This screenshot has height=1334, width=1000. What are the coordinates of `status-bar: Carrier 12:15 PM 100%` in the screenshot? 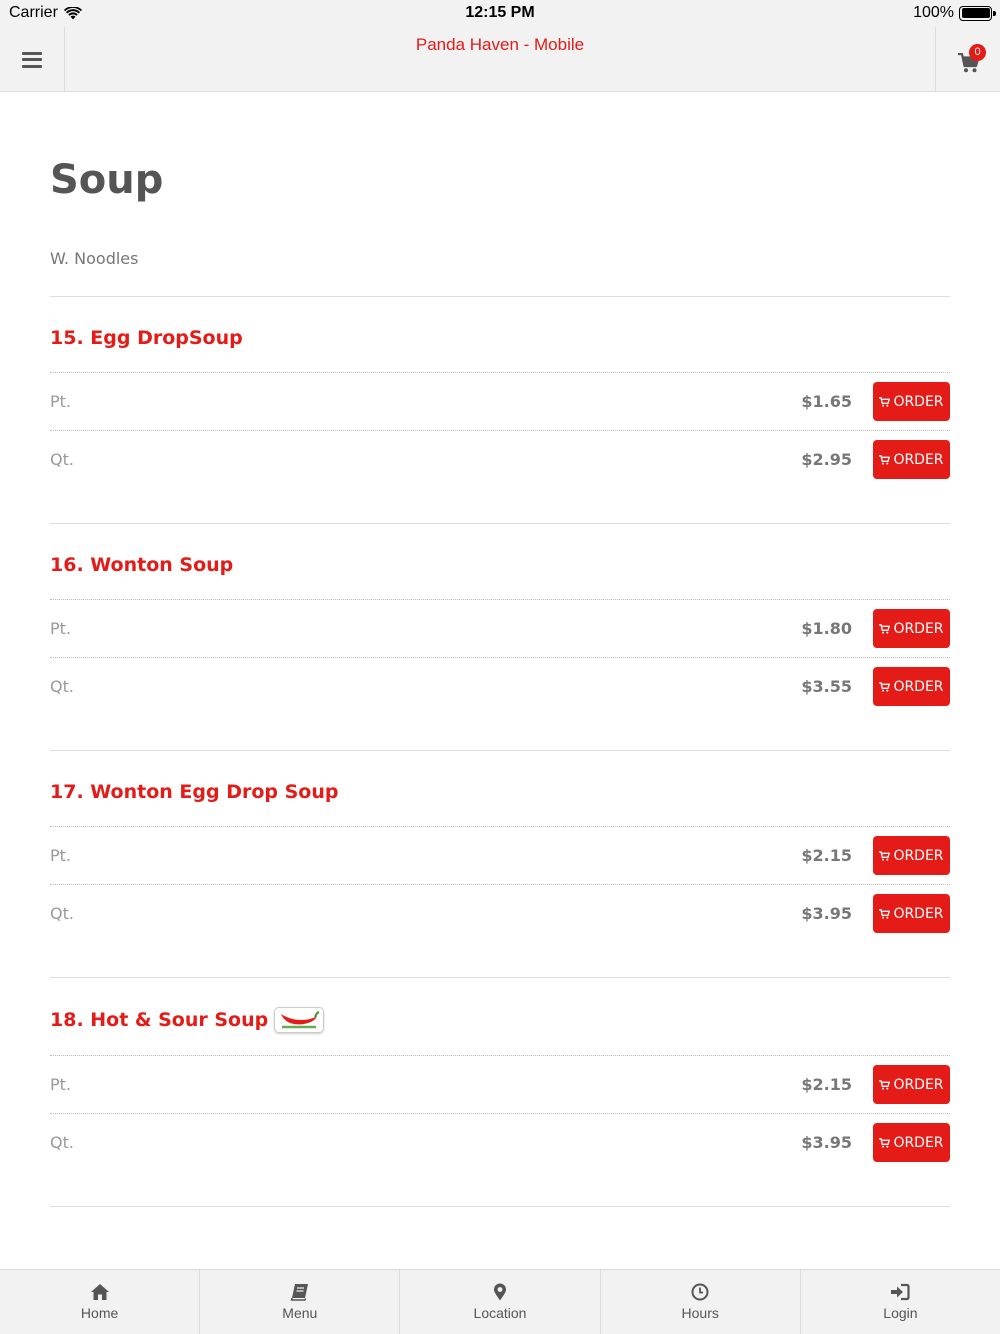 It's located at (500, 13).